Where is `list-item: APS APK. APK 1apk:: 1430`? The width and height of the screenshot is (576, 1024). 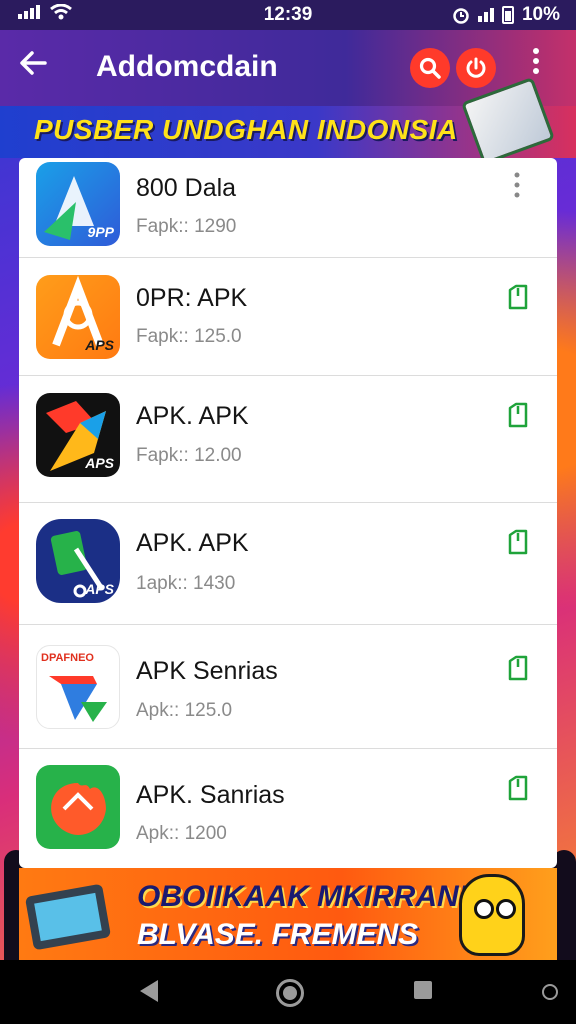
list-item: APS APK. APK 1apk:: 1430 is located at coordinates (288, 564).